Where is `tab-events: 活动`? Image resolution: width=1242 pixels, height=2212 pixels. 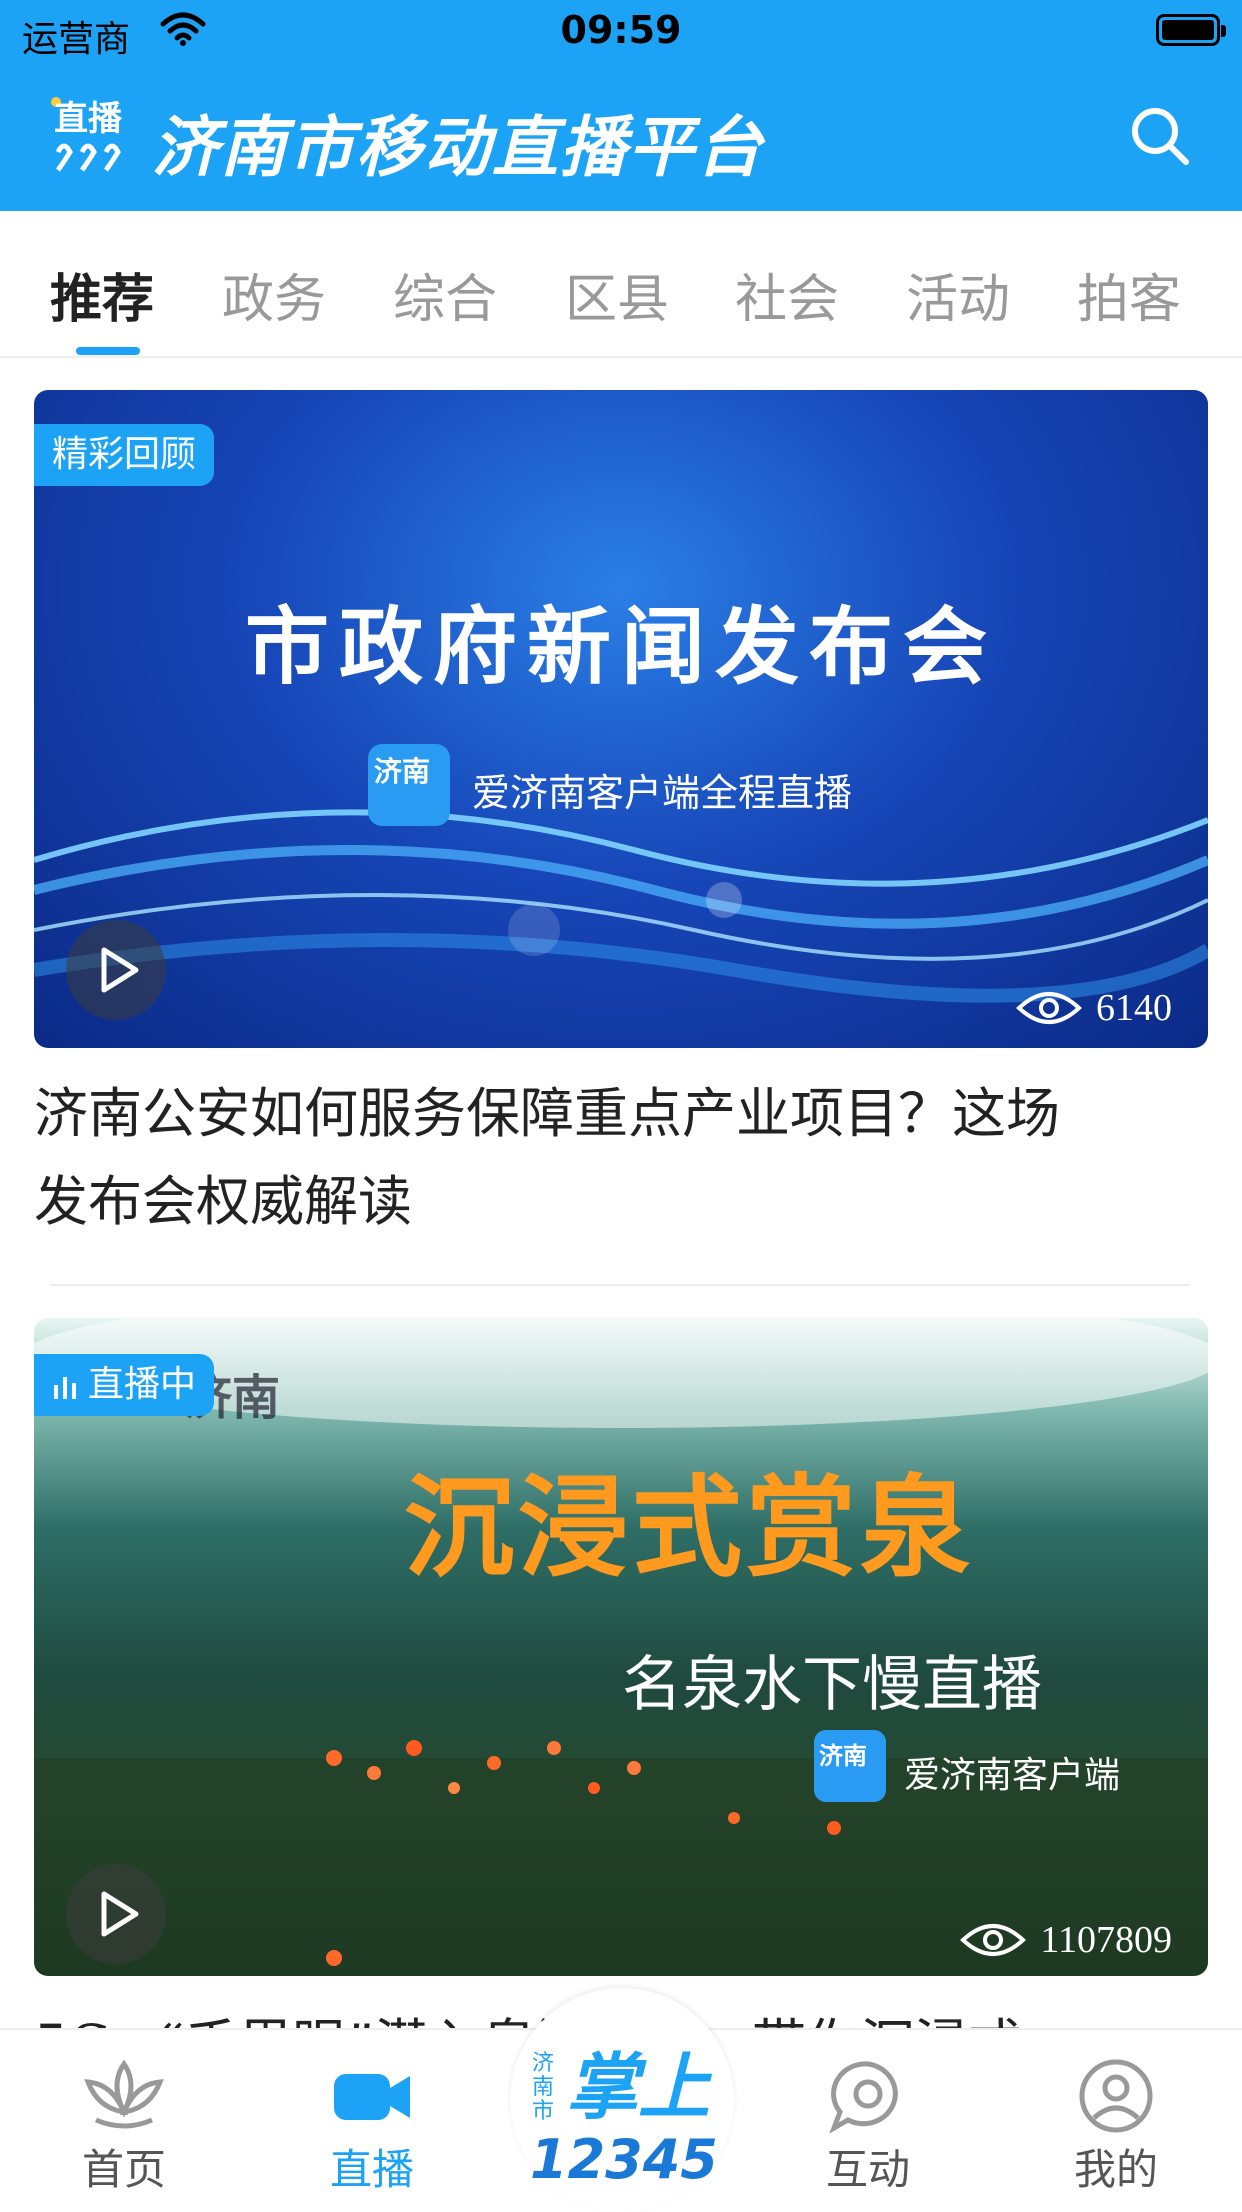 tab-events: 活动 is located at coordinates (958, 294).